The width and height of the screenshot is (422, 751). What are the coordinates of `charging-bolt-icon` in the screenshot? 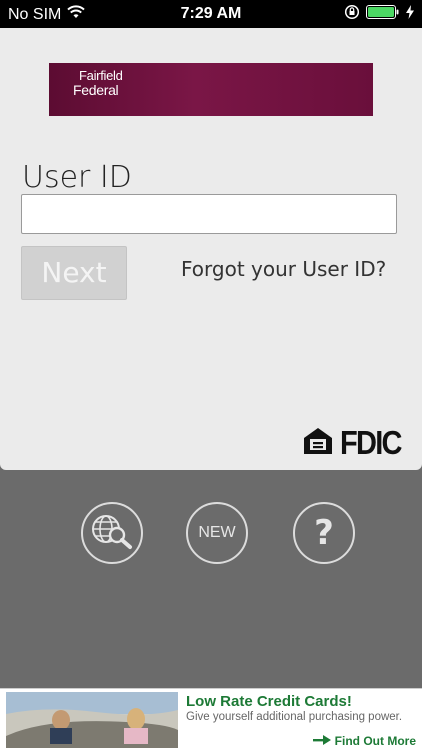 It's located at (410, 14).